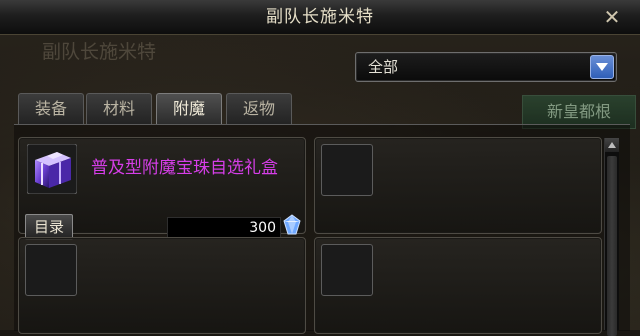  Describe the element at coordinates (262, 228) in the screenshot. I see `item-price: 300` at that location.